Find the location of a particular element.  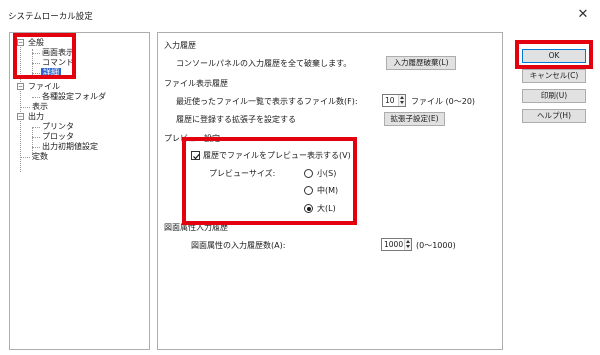

attribute-history-range: (0〜1000) is located at coordinates (436, 245).